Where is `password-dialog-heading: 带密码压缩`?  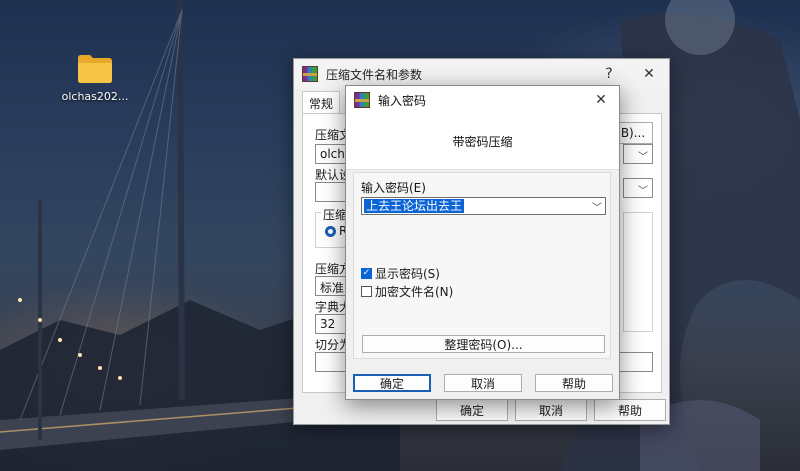 password-dialog-heading: 带密码压缩 is located at coordinates (482, 142).